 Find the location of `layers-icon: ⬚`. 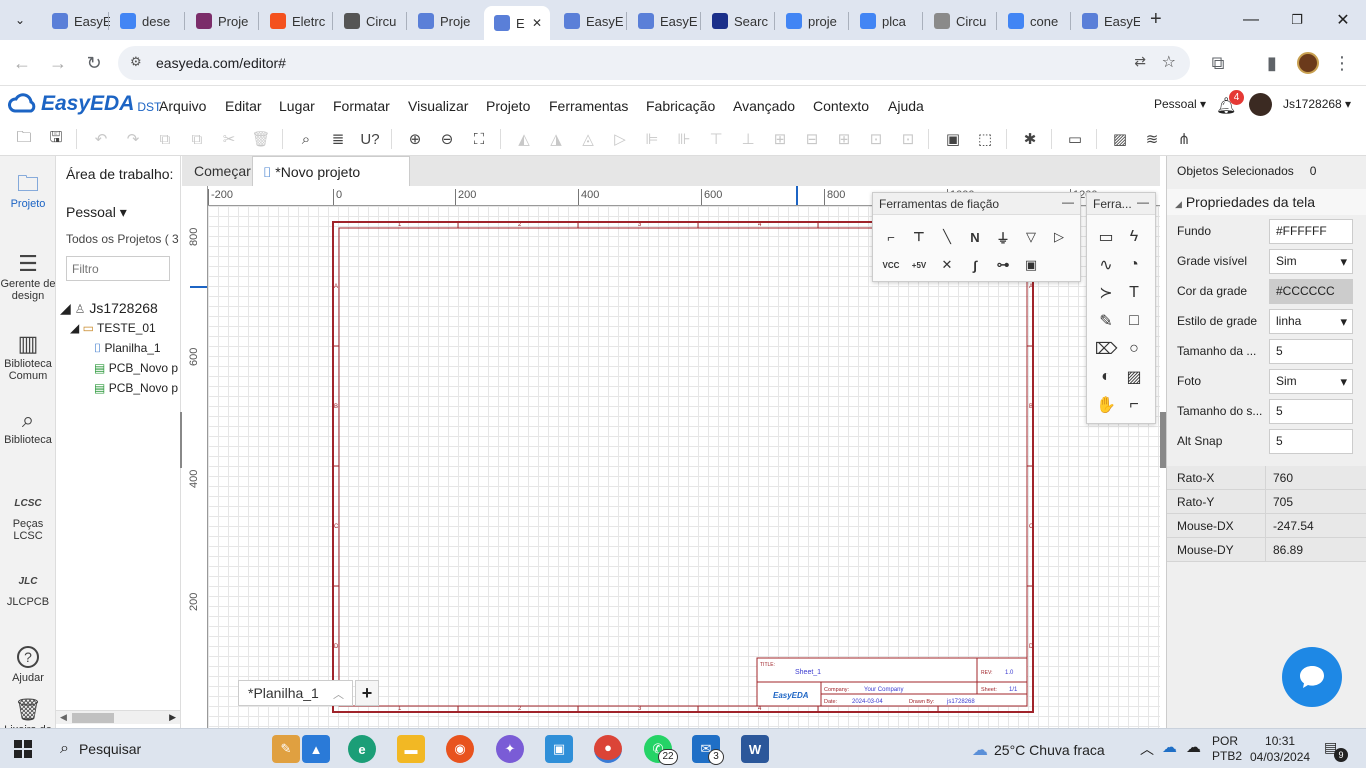

layers-icon: ⬚ is located at coordinates (985, 139).